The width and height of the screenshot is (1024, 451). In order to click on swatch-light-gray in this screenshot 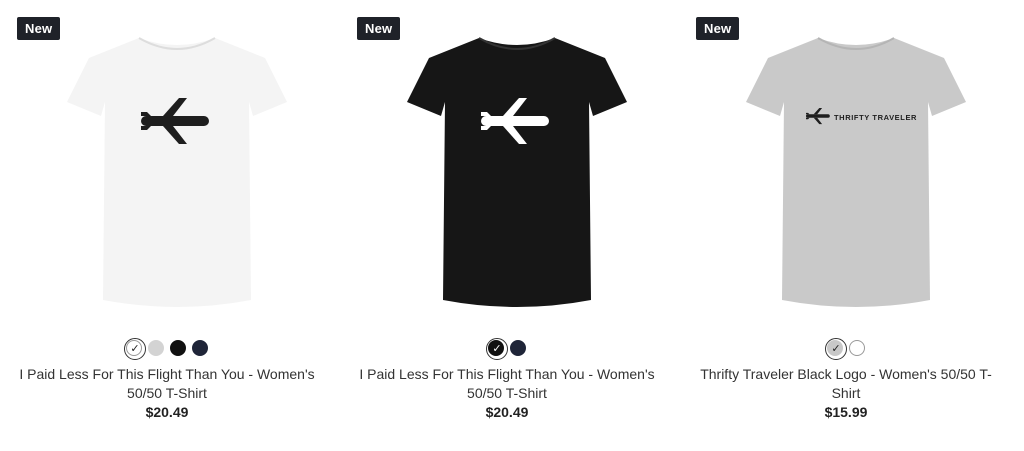, I will do `click(156, 348)`.